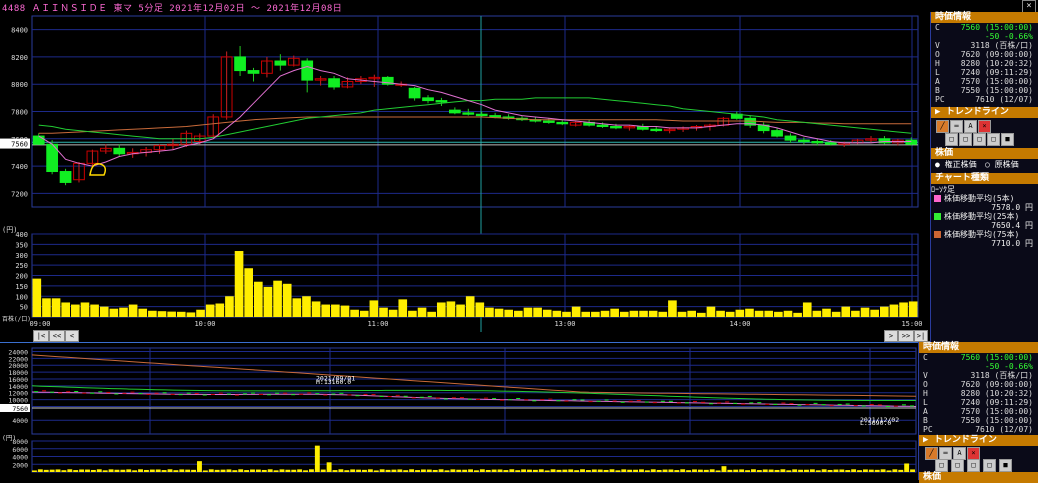 This screenshot has height=483, width=1038. Describe the element at coordinates (984, 36) in the screenshot. I see `quote-row: -50 -0.66%` at that location.